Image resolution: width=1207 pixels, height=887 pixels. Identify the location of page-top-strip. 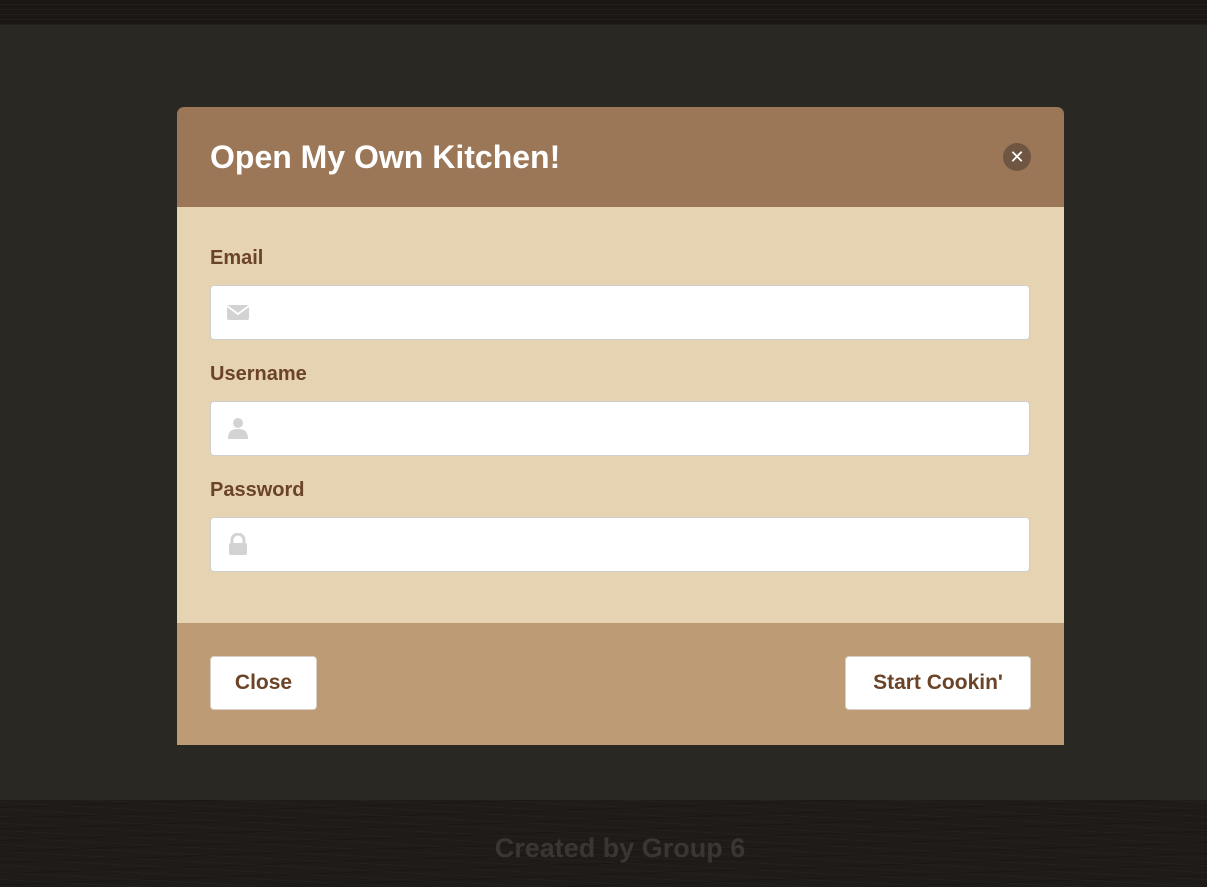
(603, 12).